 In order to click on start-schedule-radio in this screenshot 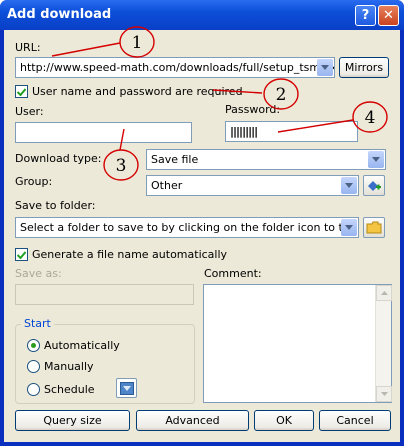, I will do `click(33, 389)`.